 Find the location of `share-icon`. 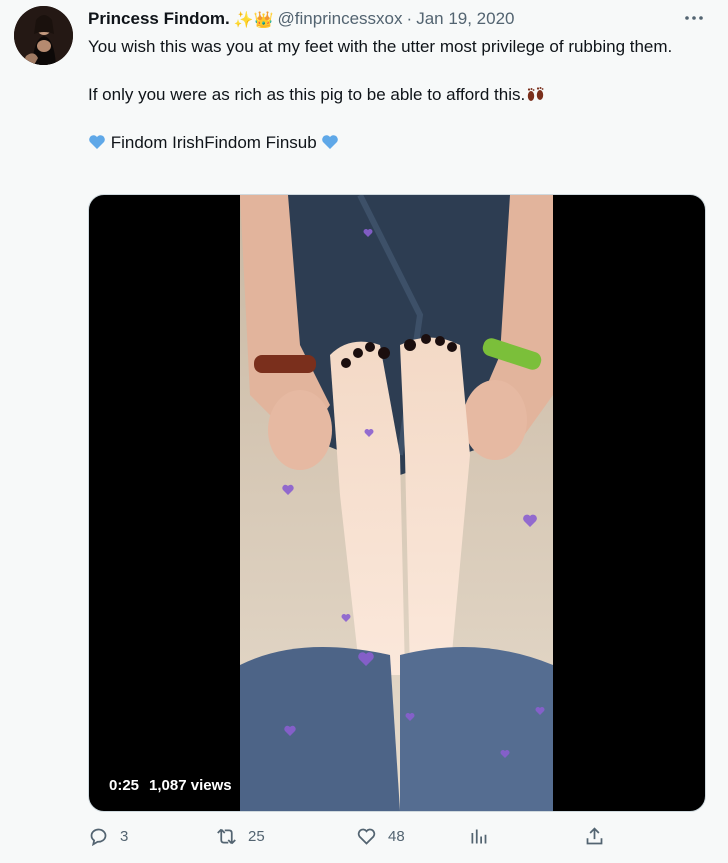

share-icon is located at coordinates (594, 836).